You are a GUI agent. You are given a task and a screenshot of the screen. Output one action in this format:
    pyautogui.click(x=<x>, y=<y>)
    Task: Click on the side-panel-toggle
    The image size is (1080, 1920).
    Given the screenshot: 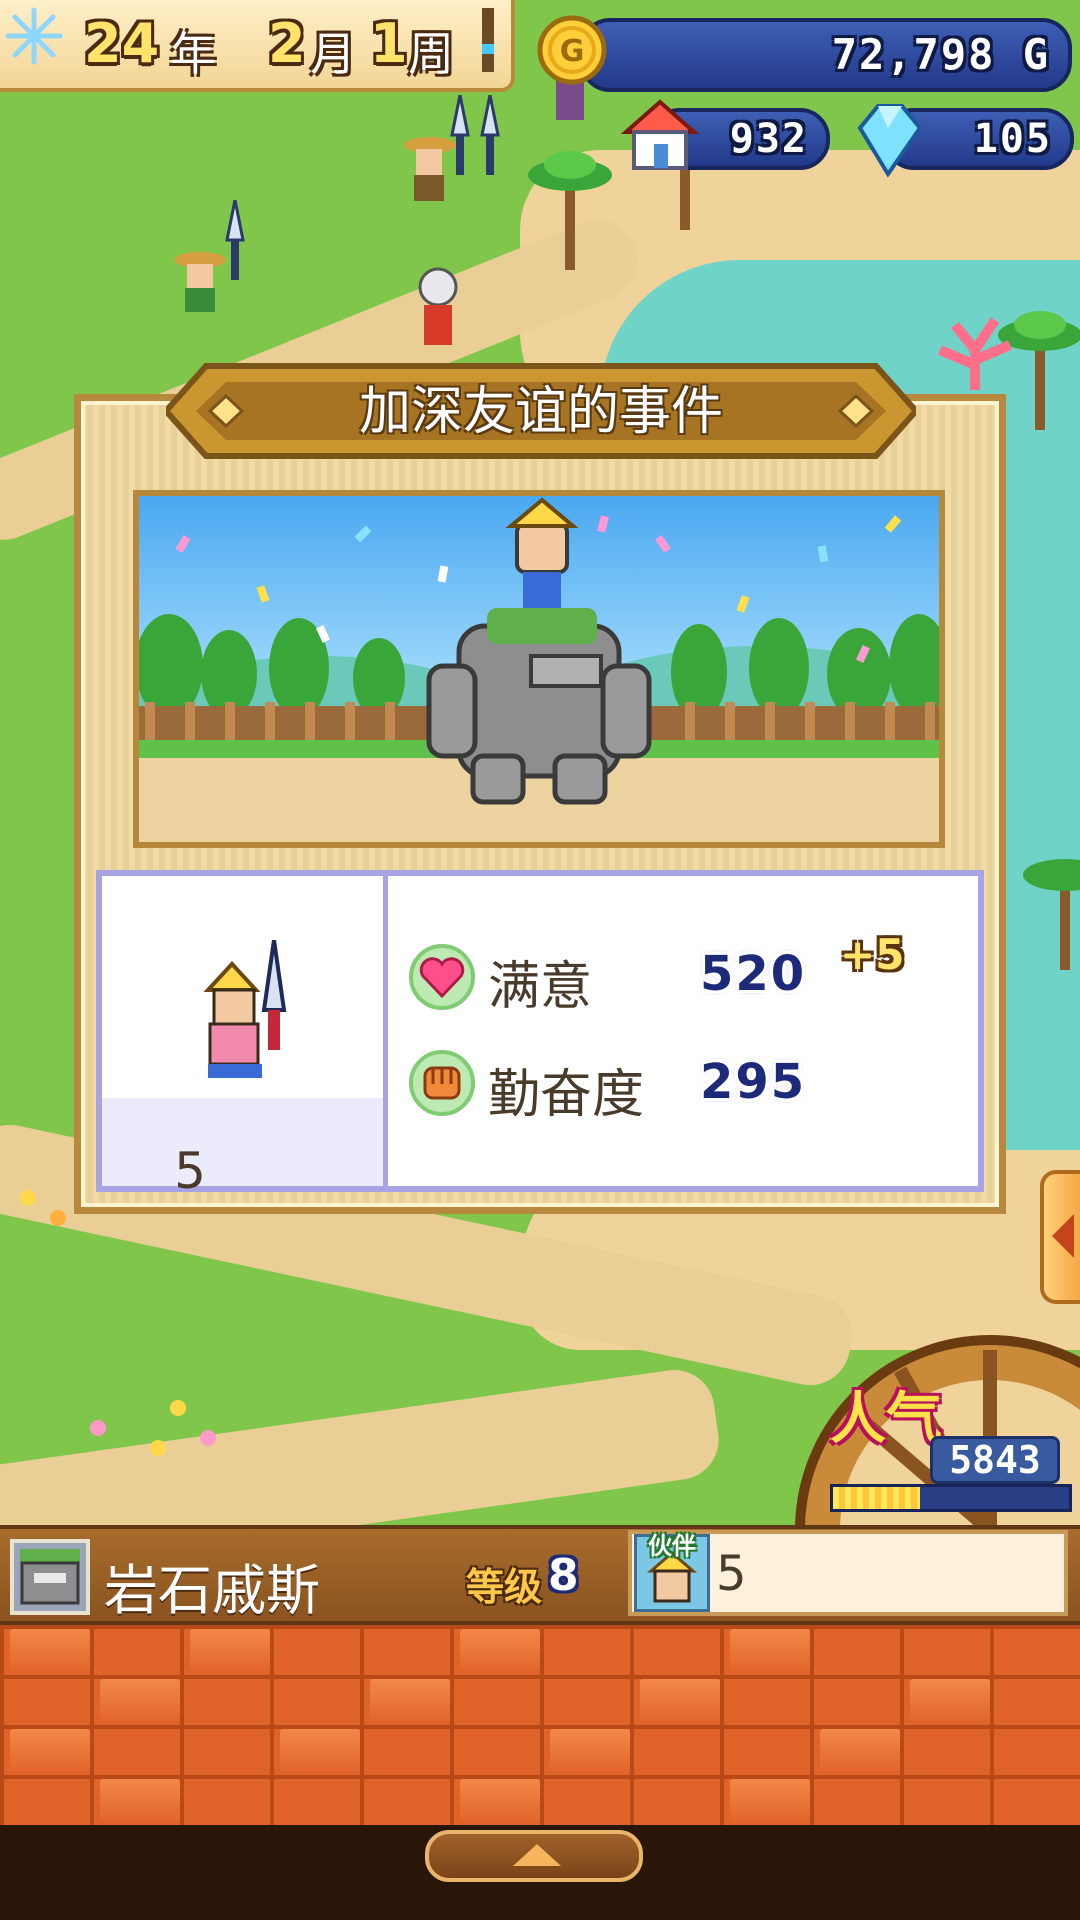 What is the action you would take?
    pyautogui.click(x=1060, y=1237)
    